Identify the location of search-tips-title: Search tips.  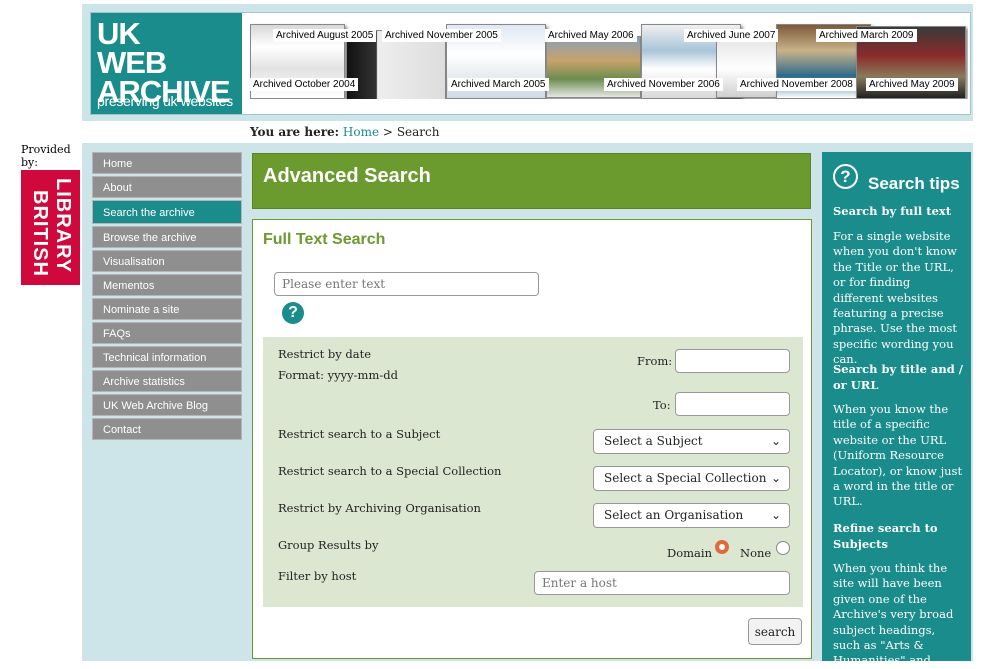
(914, 183).